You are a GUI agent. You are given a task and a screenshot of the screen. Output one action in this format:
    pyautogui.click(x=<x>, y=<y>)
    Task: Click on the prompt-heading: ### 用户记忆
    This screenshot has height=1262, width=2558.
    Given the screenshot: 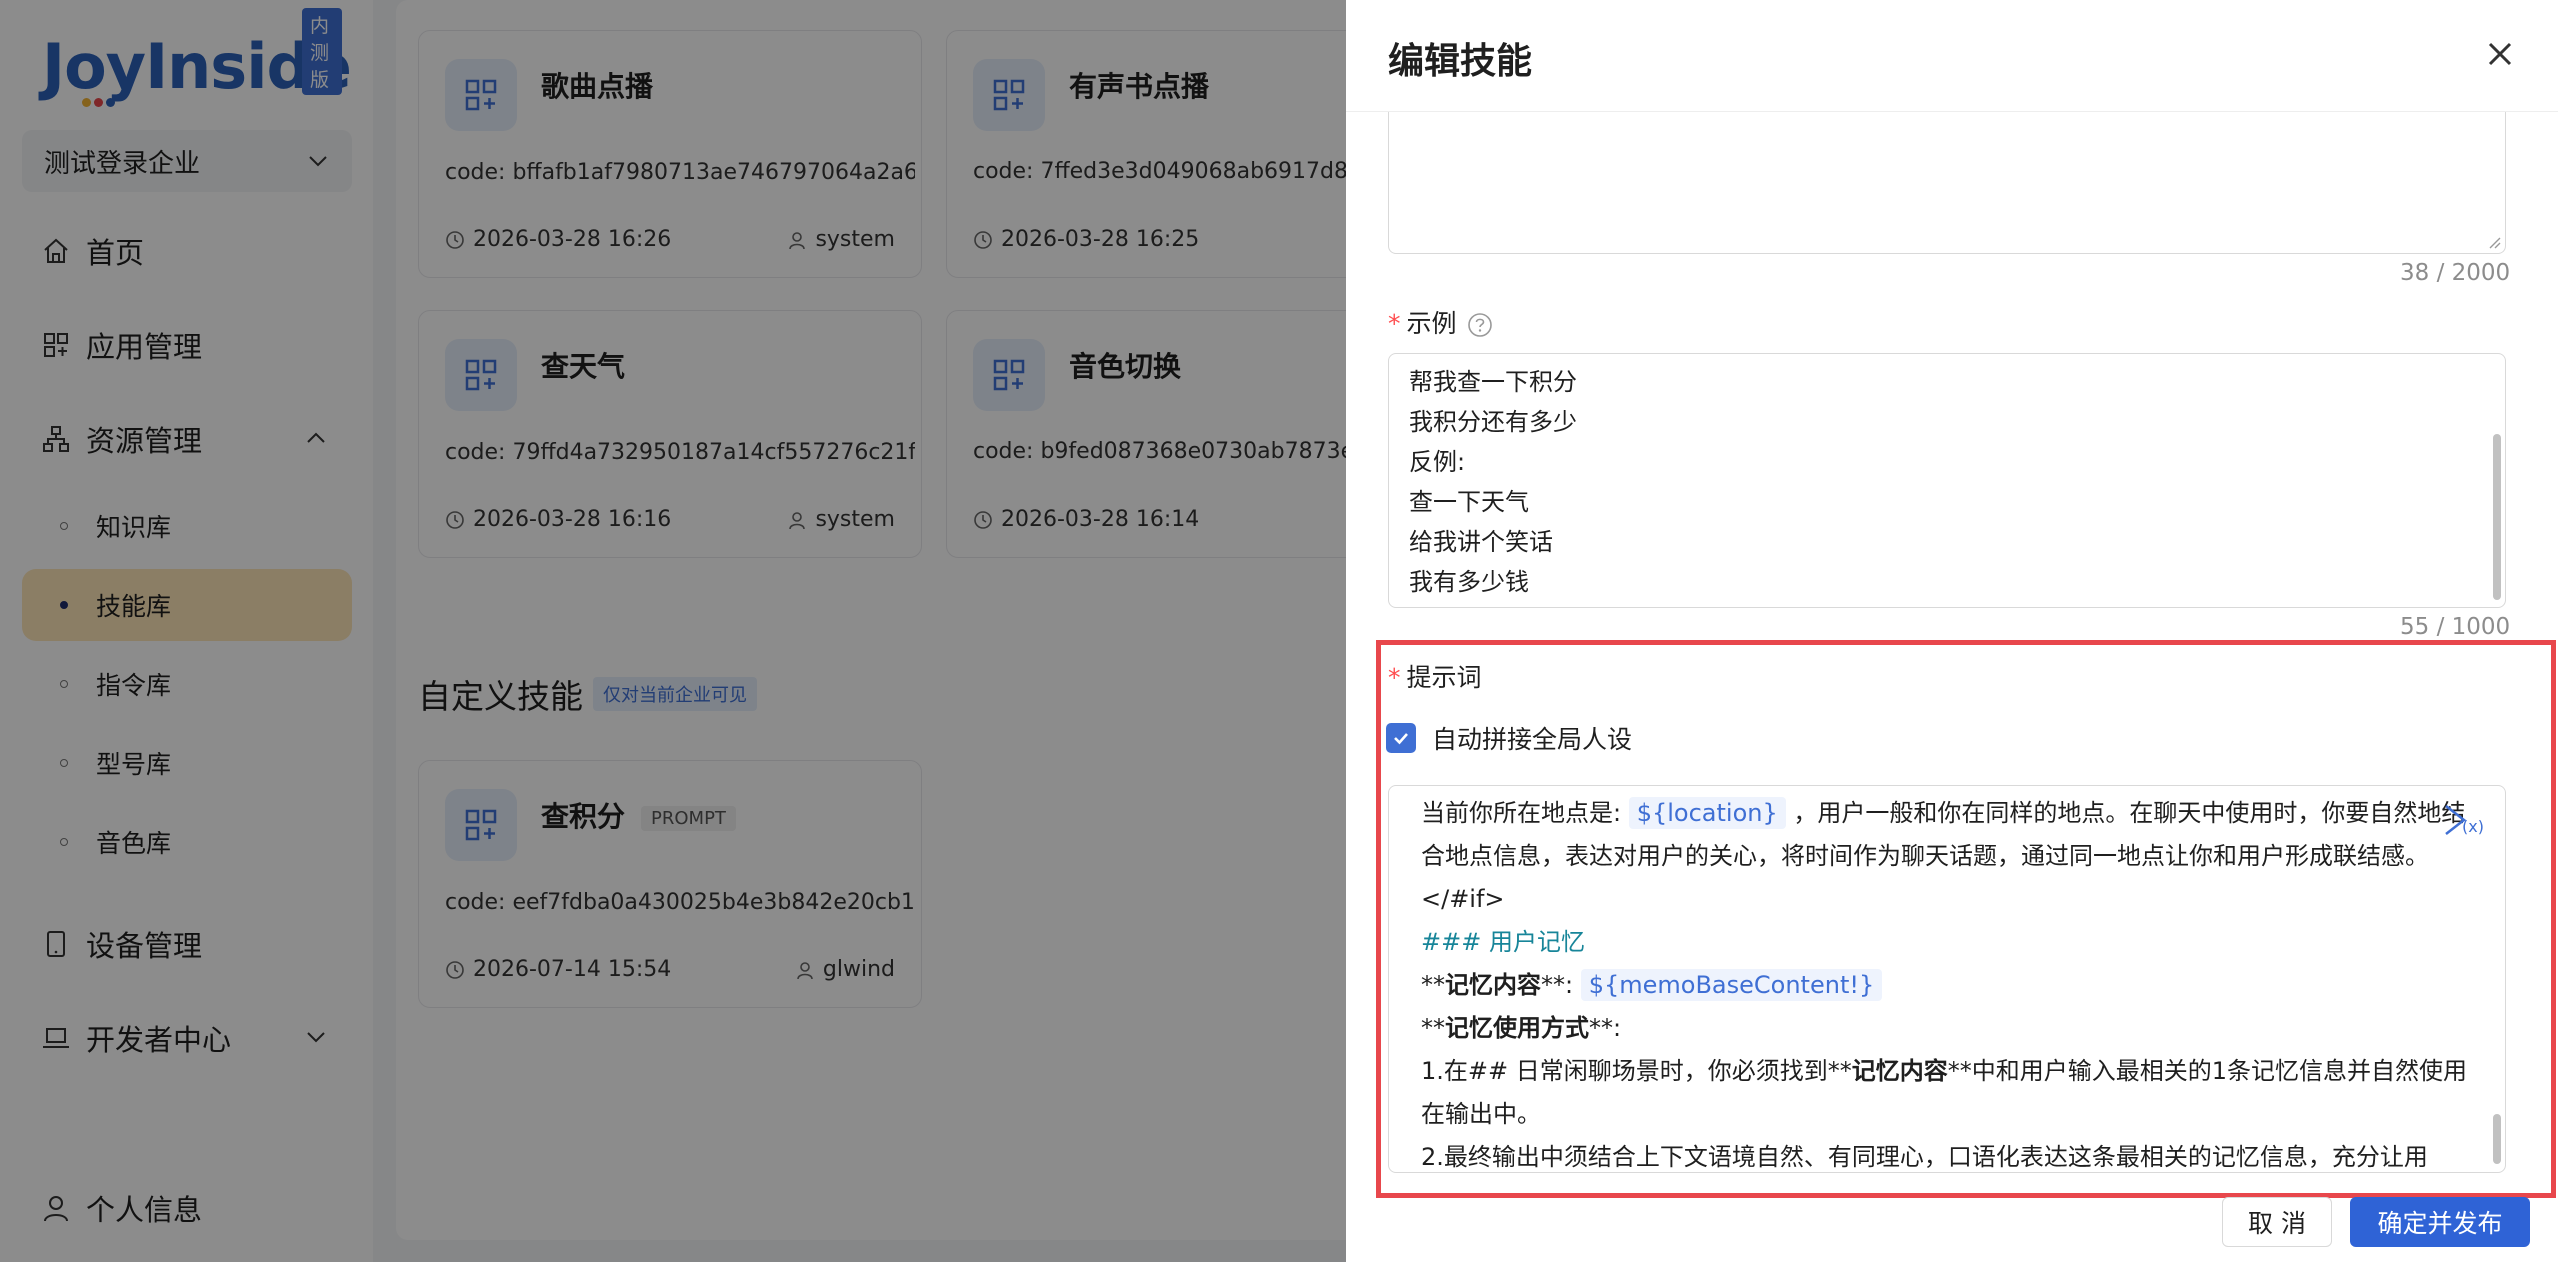 What is the action you would take?
    pyautogui.click(x=1503, y=942)
    